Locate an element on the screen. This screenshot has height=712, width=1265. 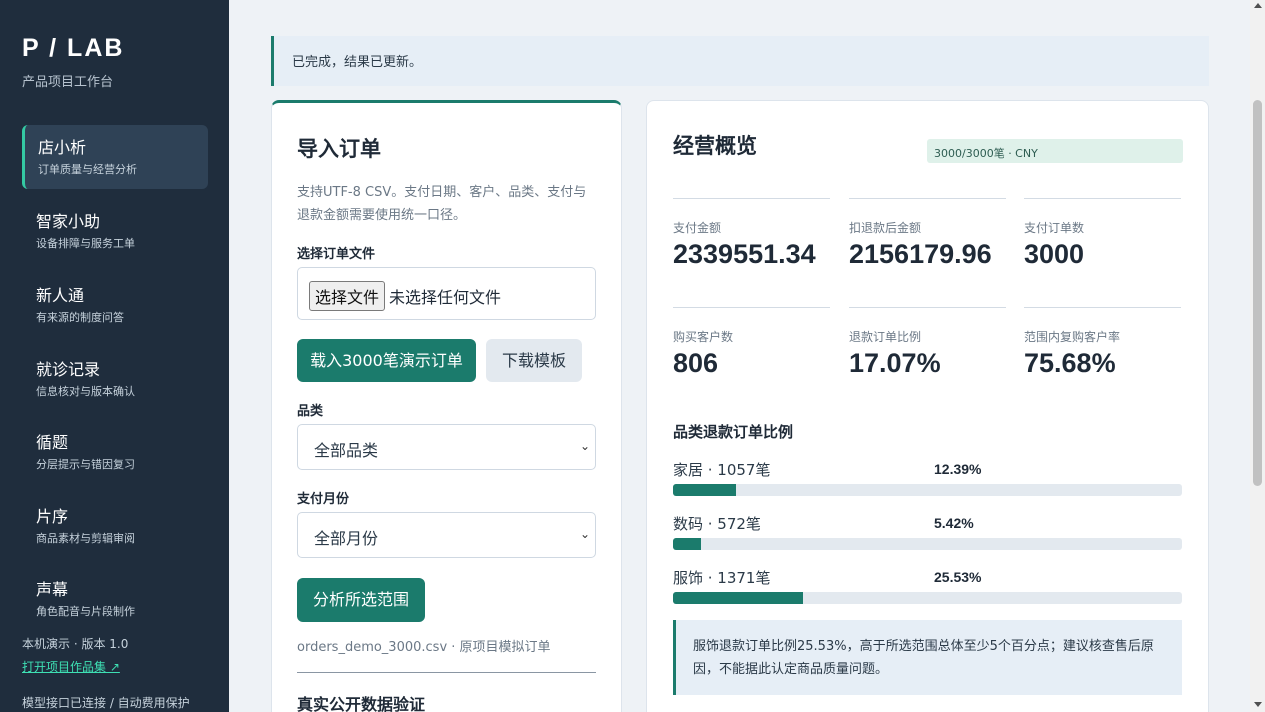
metric-label: 扣退款后金额 is located at coordinates (885, 228).